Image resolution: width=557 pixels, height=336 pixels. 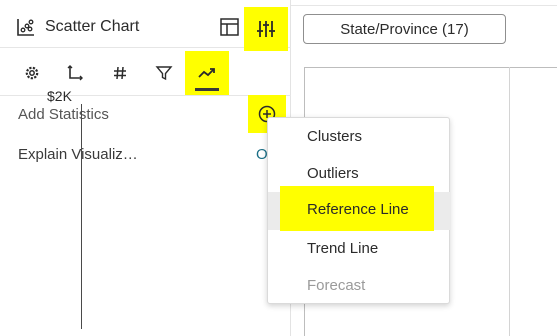 What do you see at coordinates (145, 29) in the screenshot?
I see `panel-header: Scatter Chart` at bounding box center [145, 29].